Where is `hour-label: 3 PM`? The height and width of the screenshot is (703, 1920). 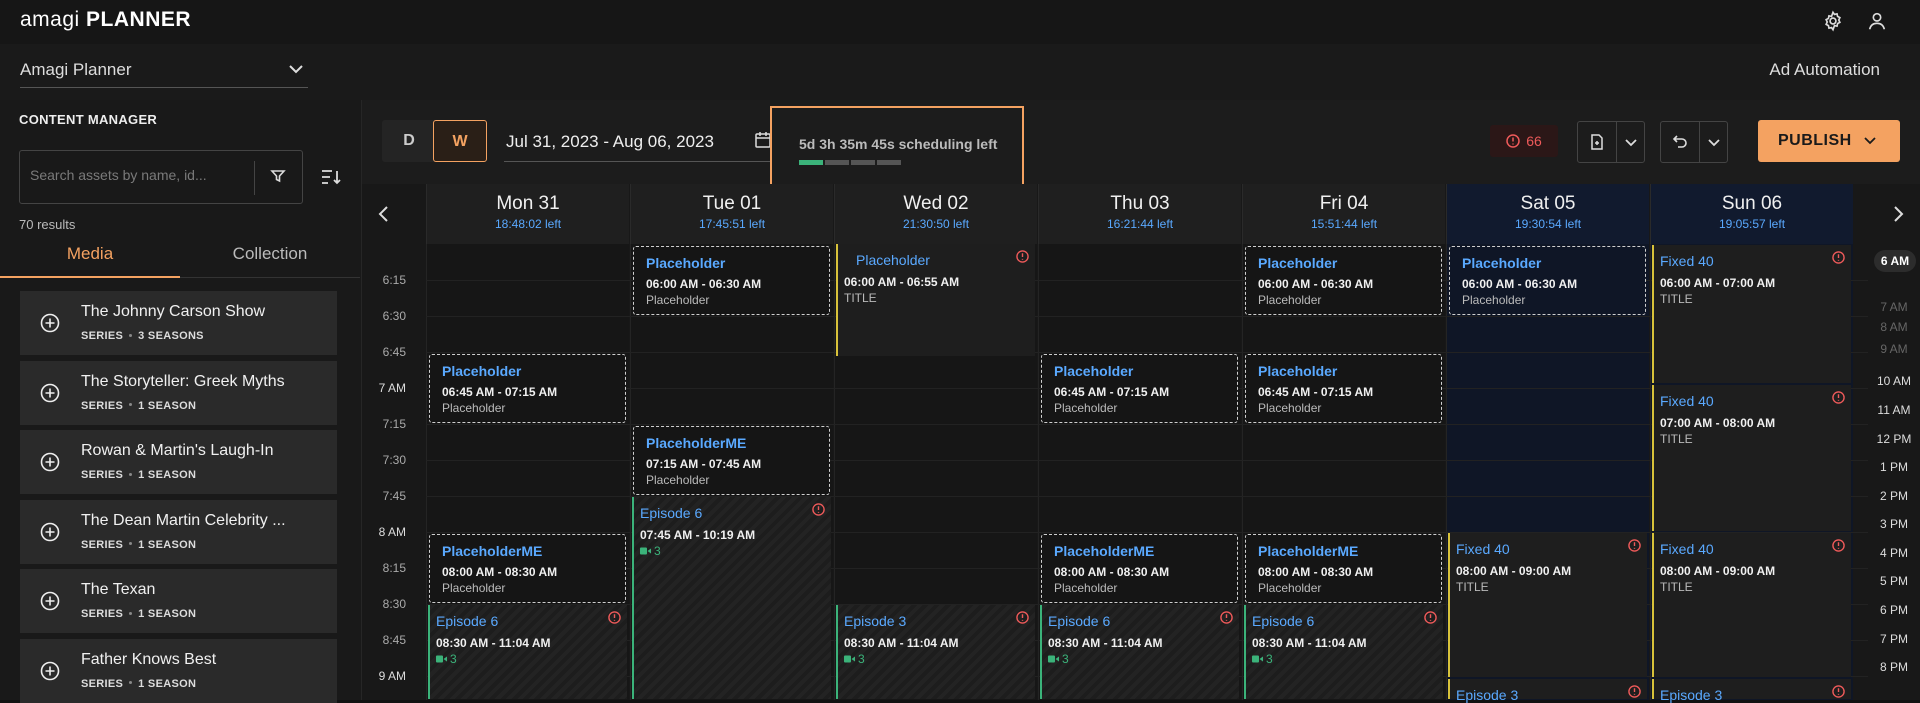
hour-label: 3 PM is located at coordinates (1894, 524).